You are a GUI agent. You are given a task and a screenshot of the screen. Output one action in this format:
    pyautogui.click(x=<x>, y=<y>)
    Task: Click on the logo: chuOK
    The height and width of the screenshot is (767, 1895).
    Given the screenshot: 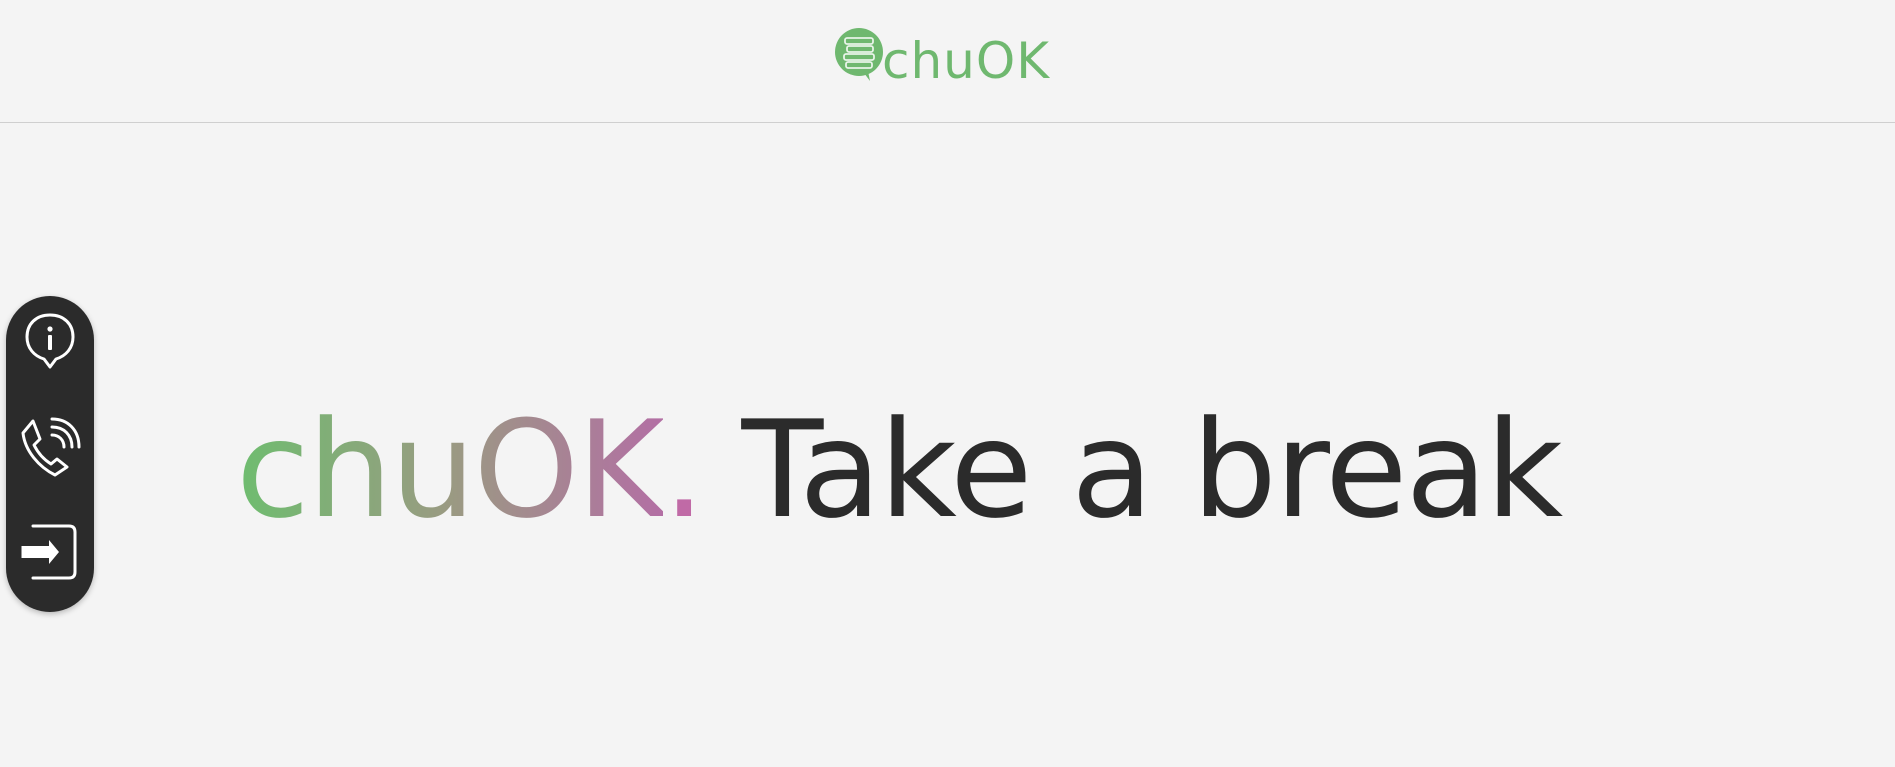 What is the action you would take?
    pyautogui.click(x=942, y=55)
    